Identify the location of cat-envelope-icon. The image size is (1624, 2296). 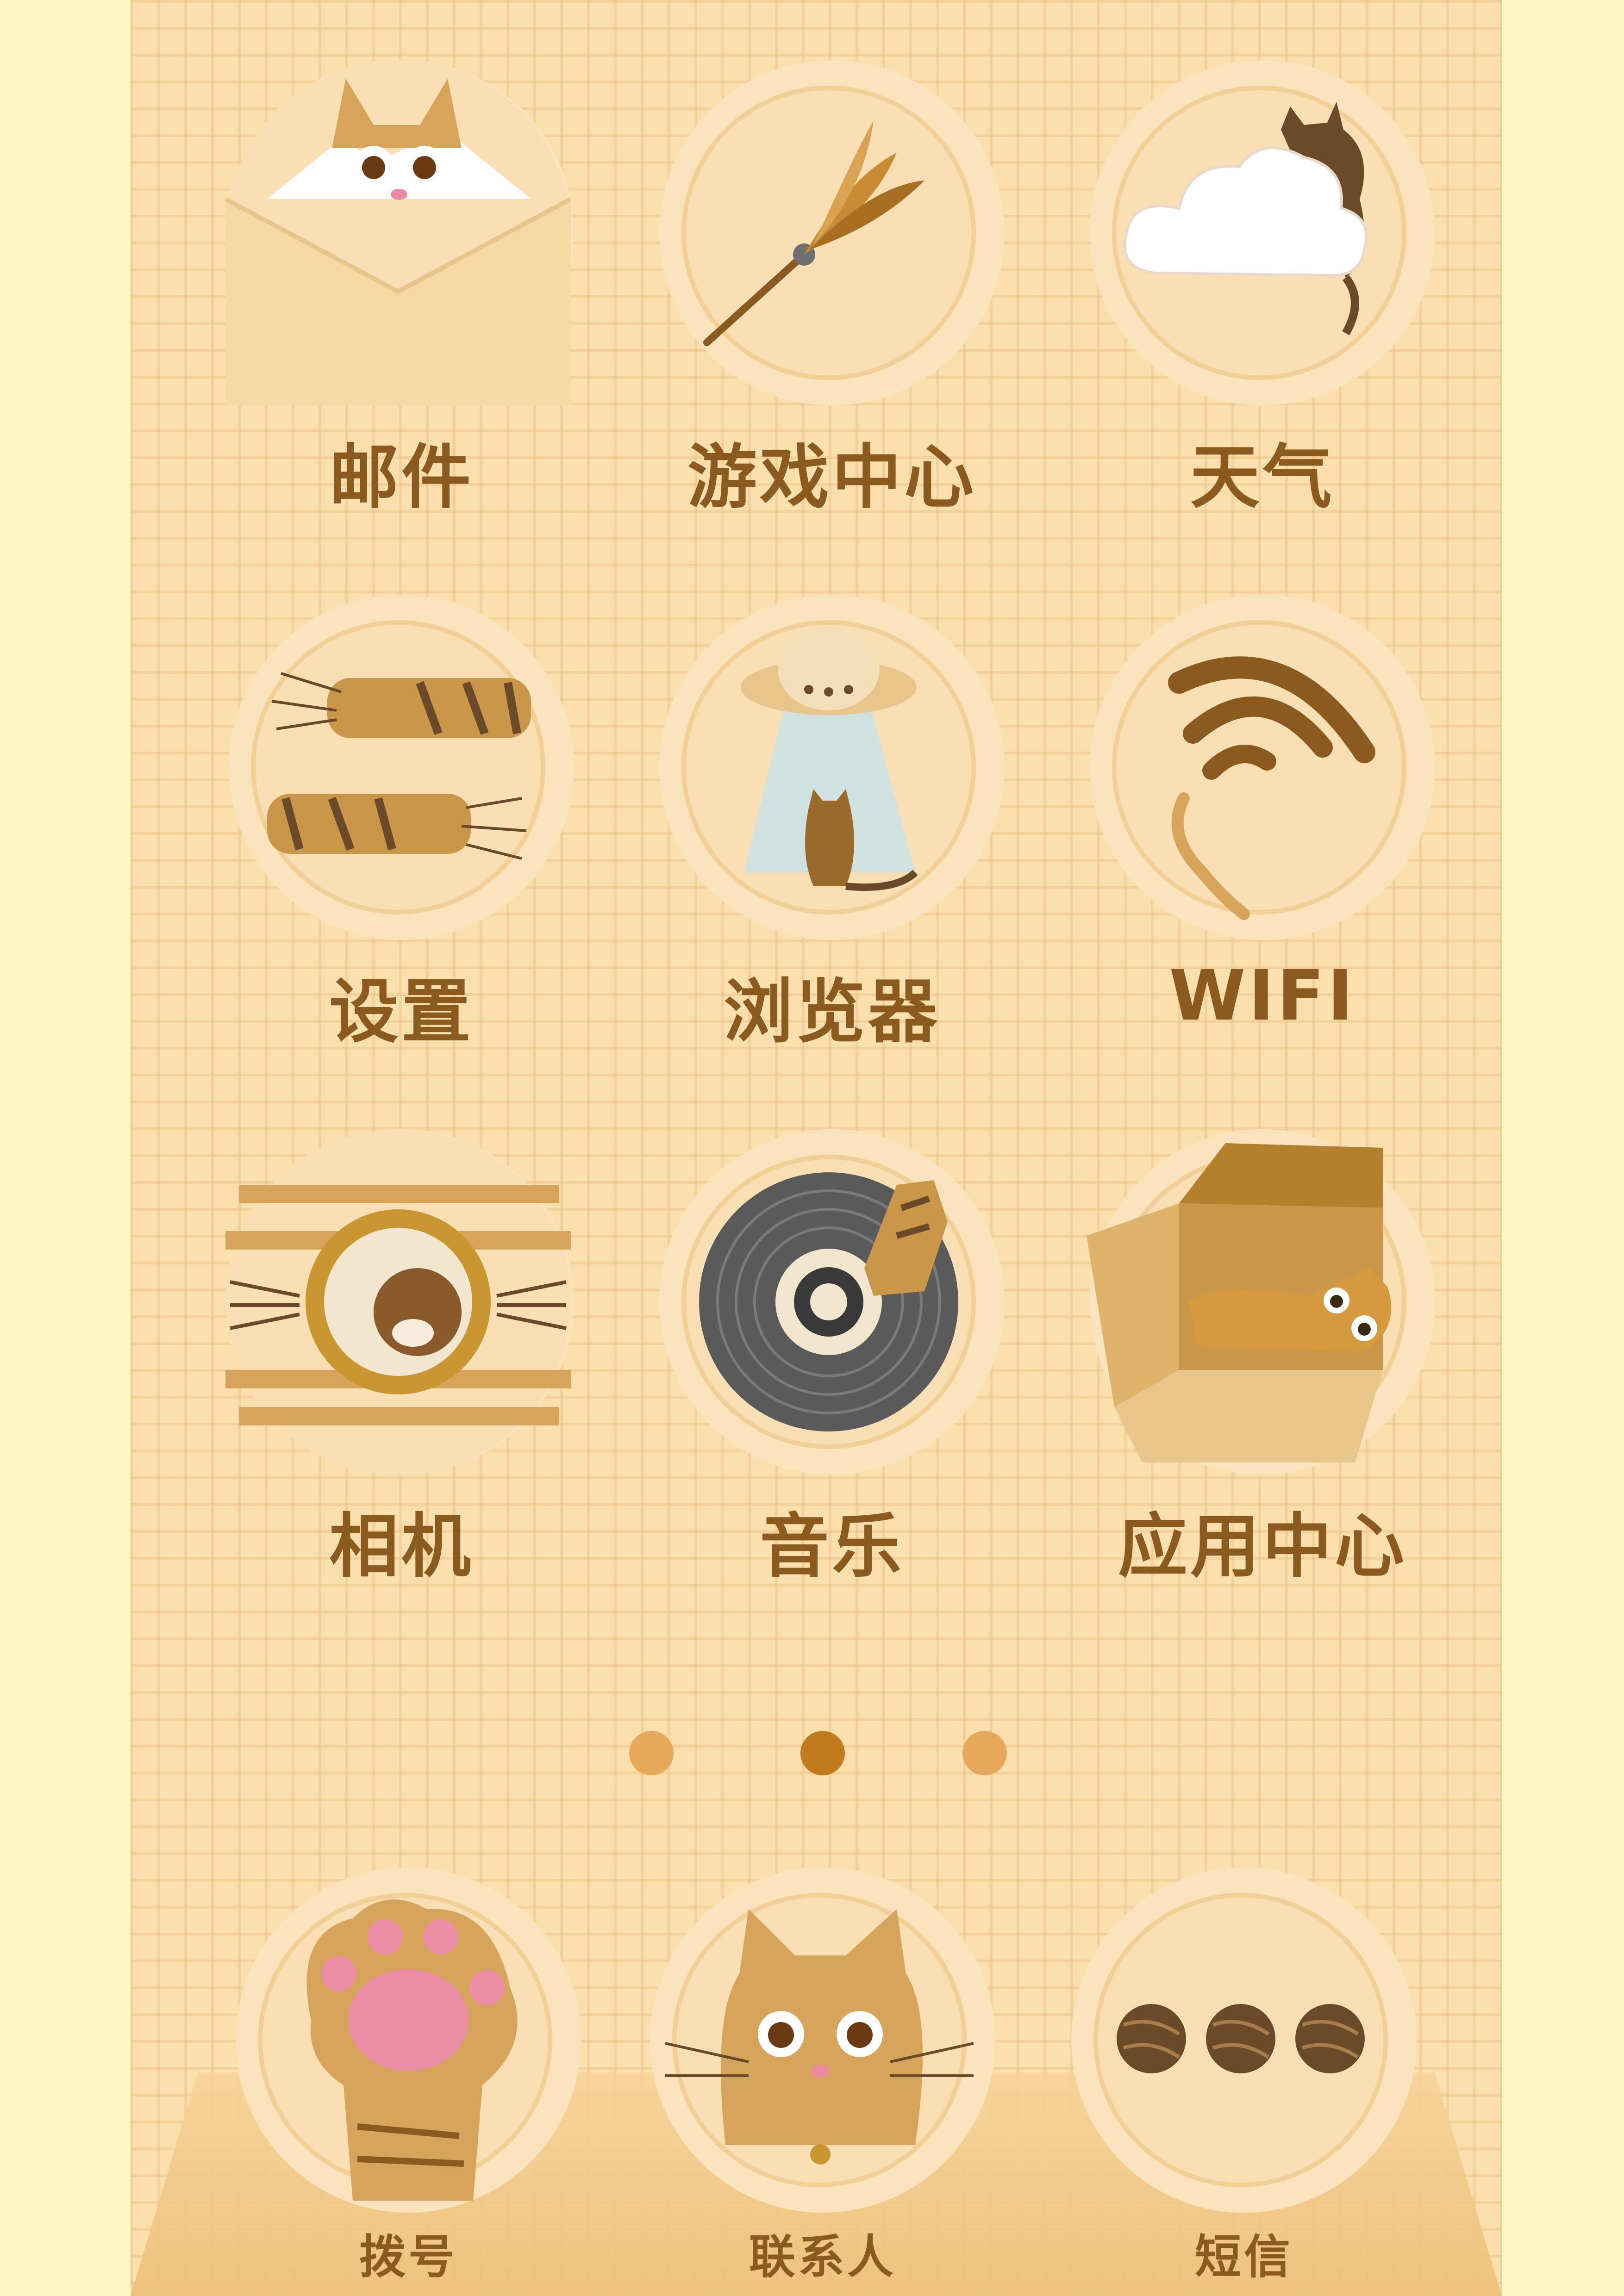
(398, 232).